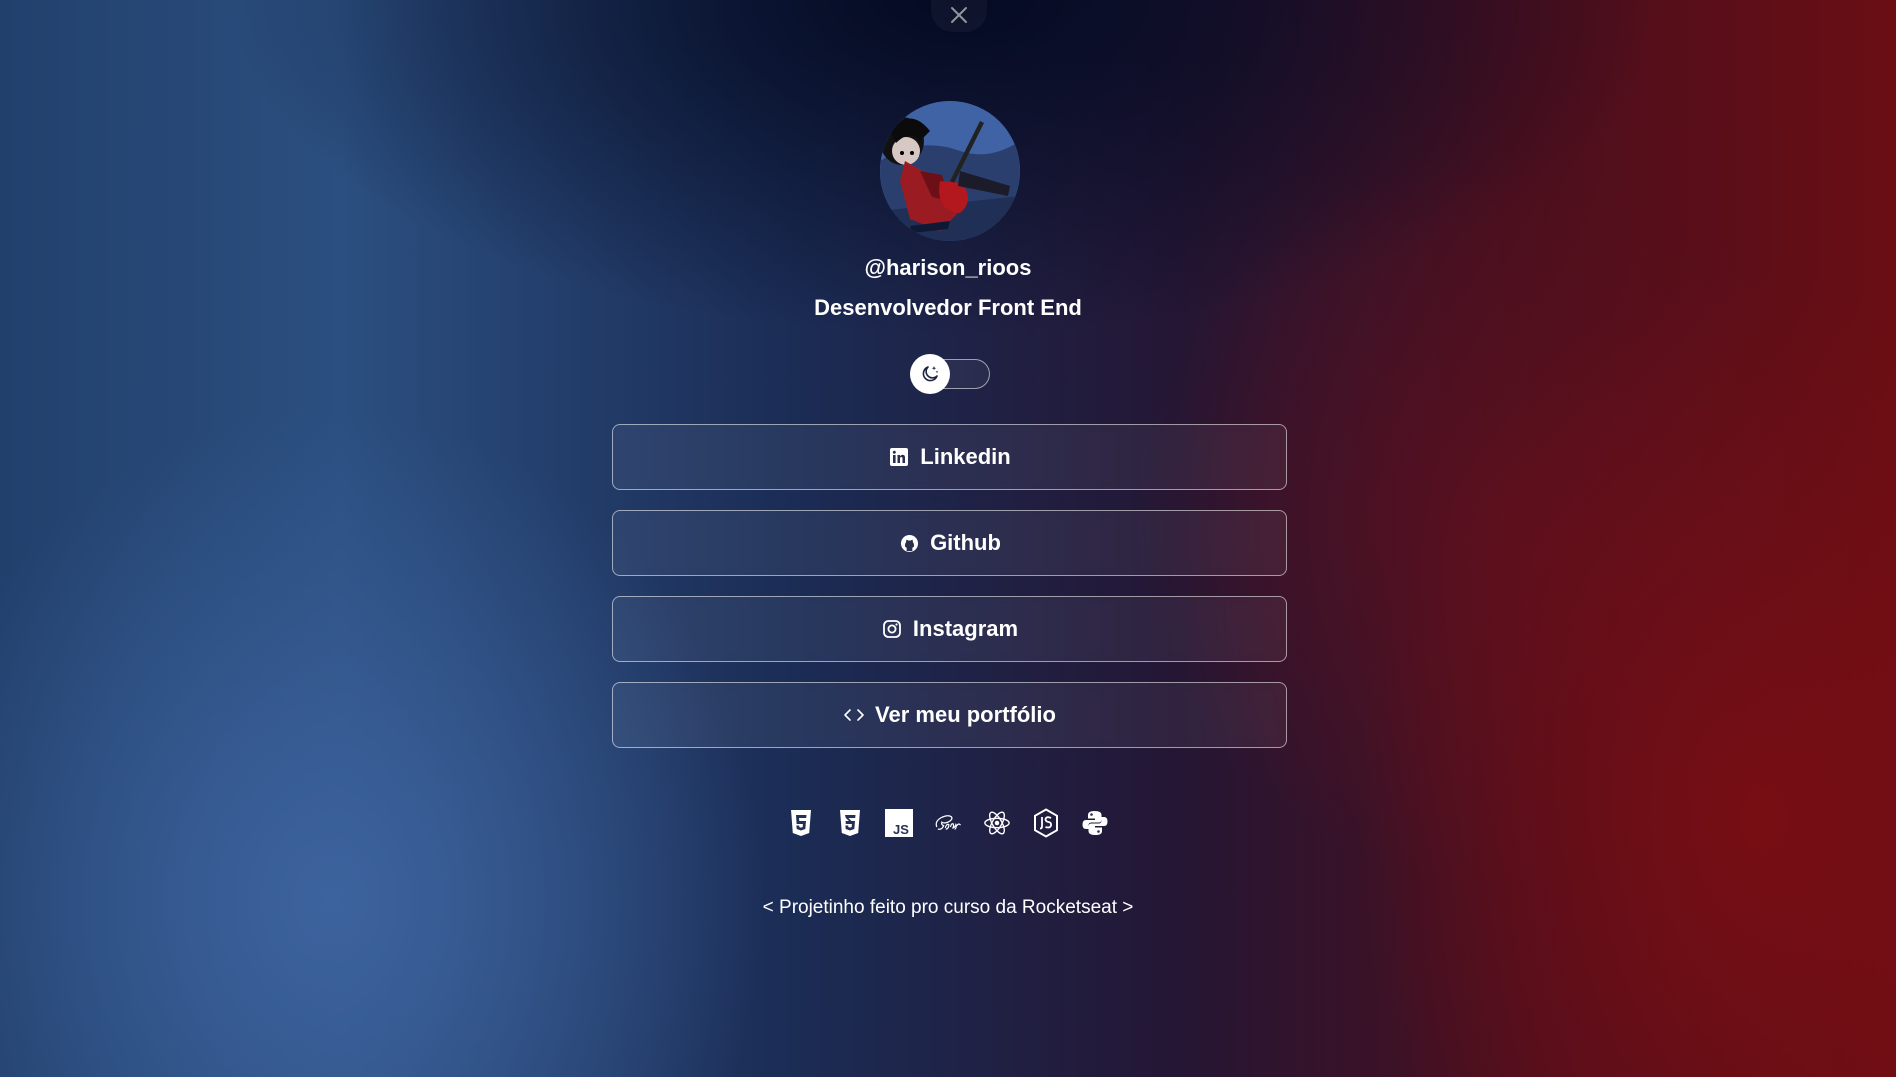  What do you see at coordinates (965, 628) in the screenshot?
I see `instagram-label: Instagram` at bounding box center [965, 628].